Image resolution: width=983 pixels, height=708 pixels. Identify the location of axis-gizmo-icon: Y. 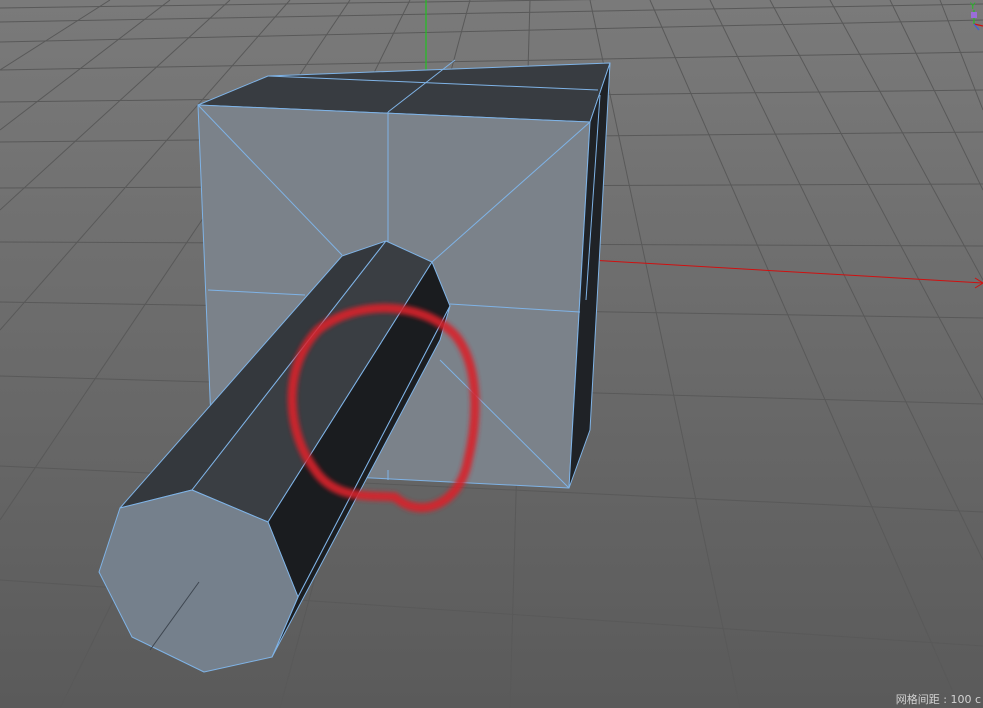
(975, 17).